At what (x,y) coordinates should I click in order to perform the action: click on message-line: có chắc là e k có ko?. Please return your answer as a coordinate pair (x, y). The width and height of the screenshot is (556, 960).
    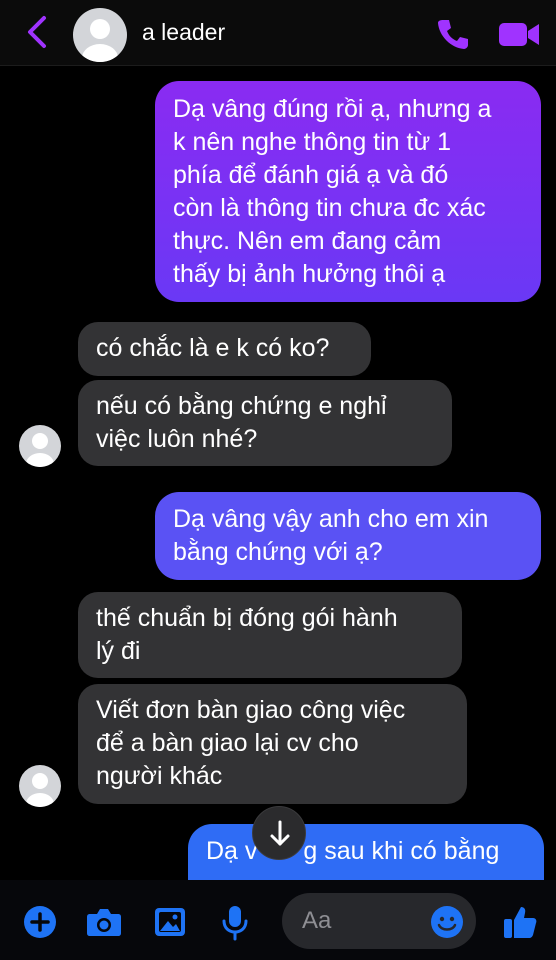
    Looking at the image, I should click on (213, 348).